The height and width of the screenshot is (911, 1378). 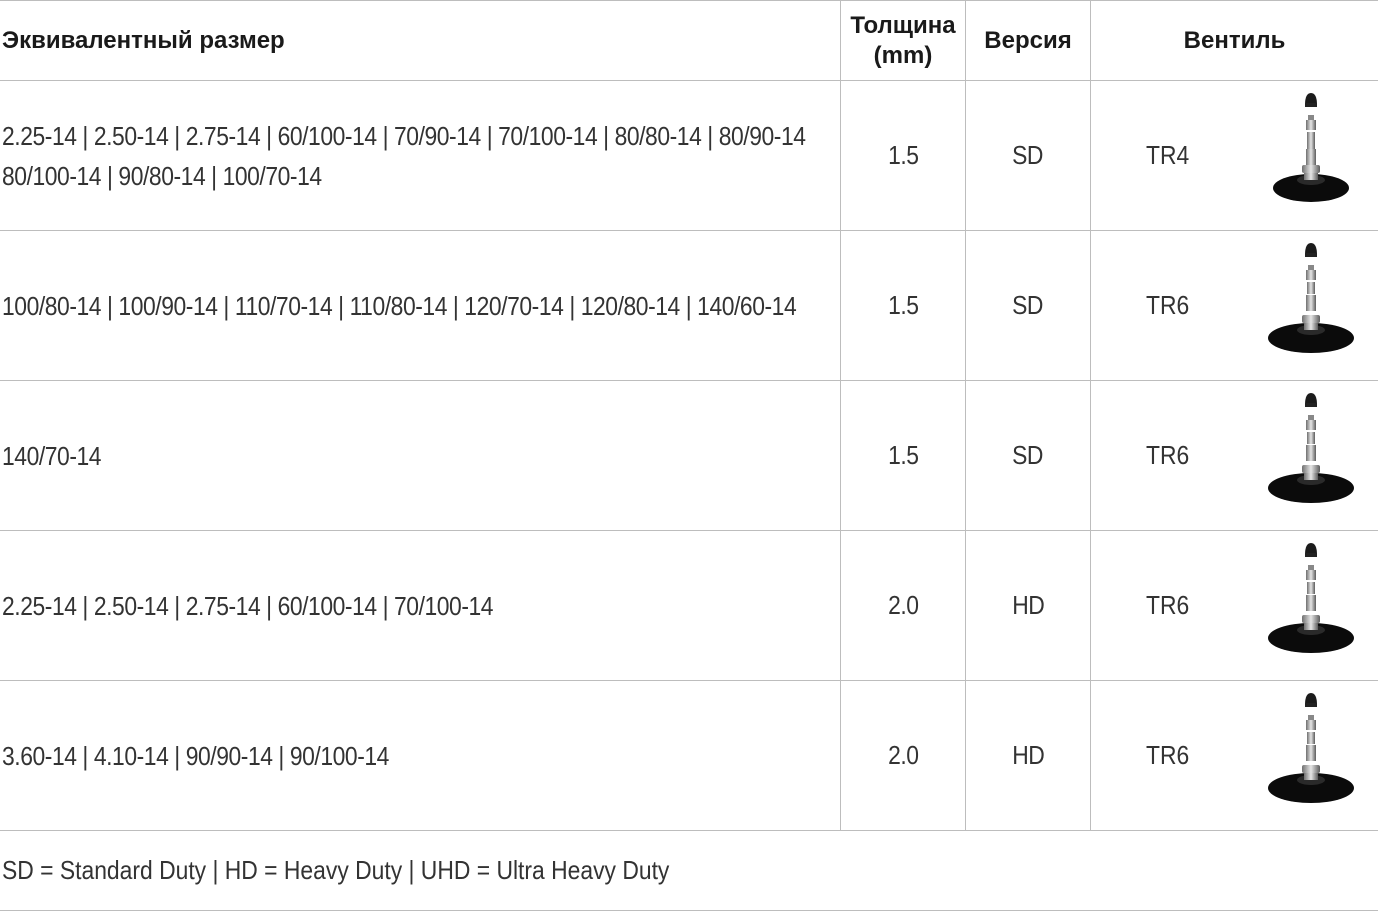 I want to click on header-valve: Вентиль, so click(x=1234, y=40).